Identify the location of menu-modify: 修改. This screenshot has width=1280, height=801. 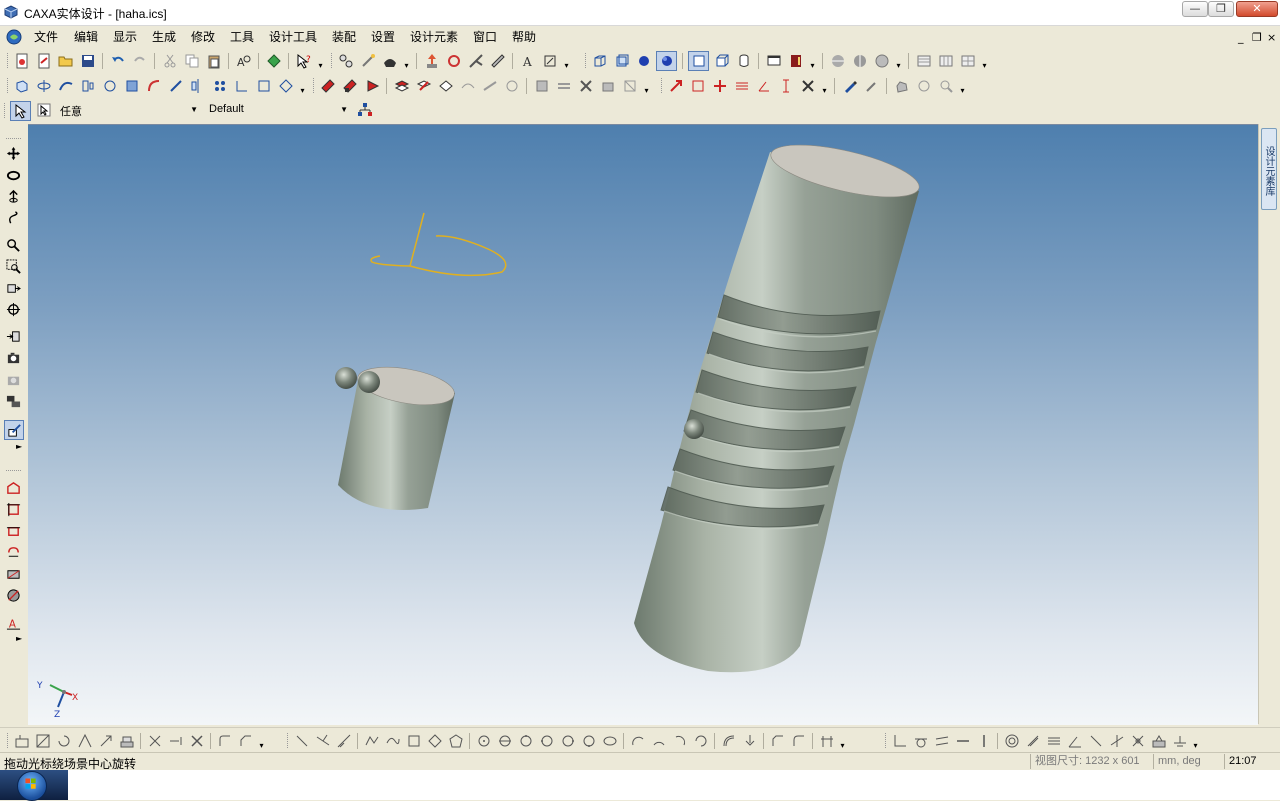
(203, 36).